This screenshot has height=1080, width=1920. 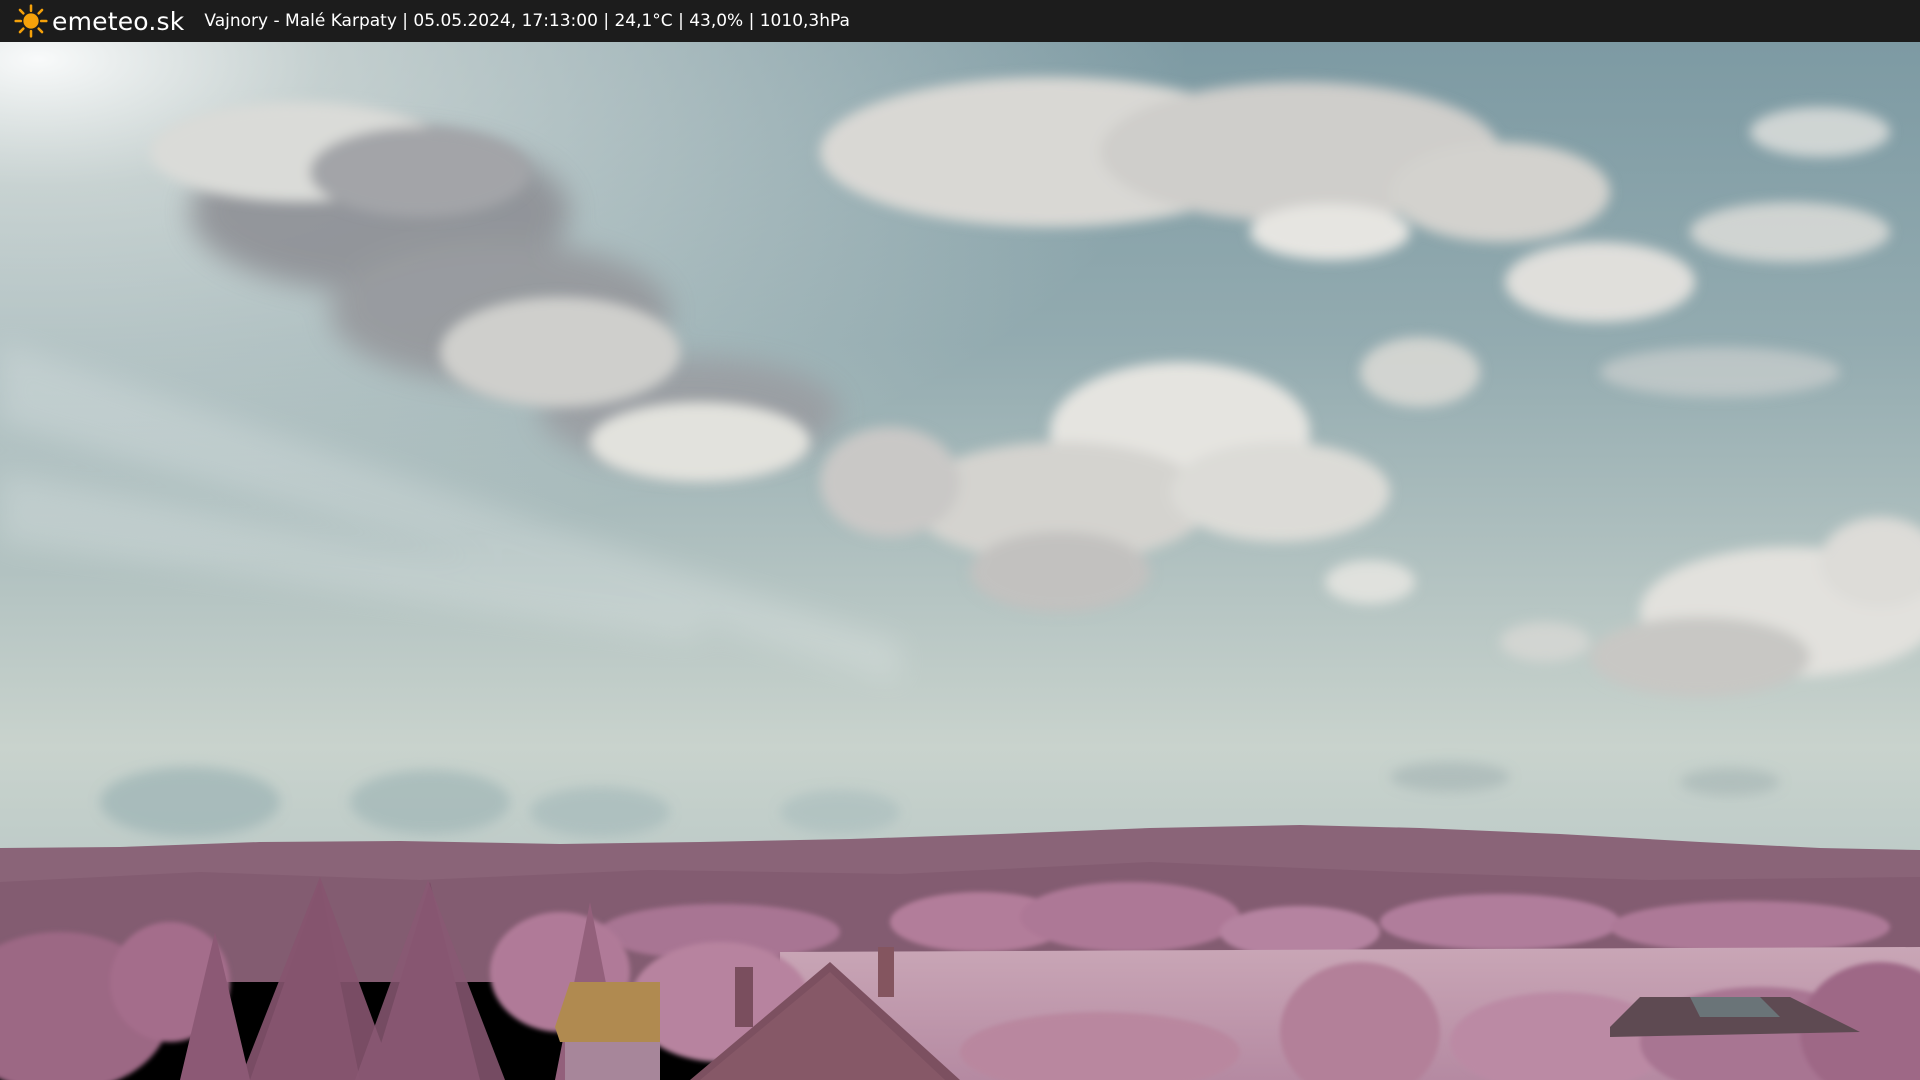 What do you see at coordinates (31, 21) in the screenshot?
I see `sun-icon` at bounding box center [31, 21].